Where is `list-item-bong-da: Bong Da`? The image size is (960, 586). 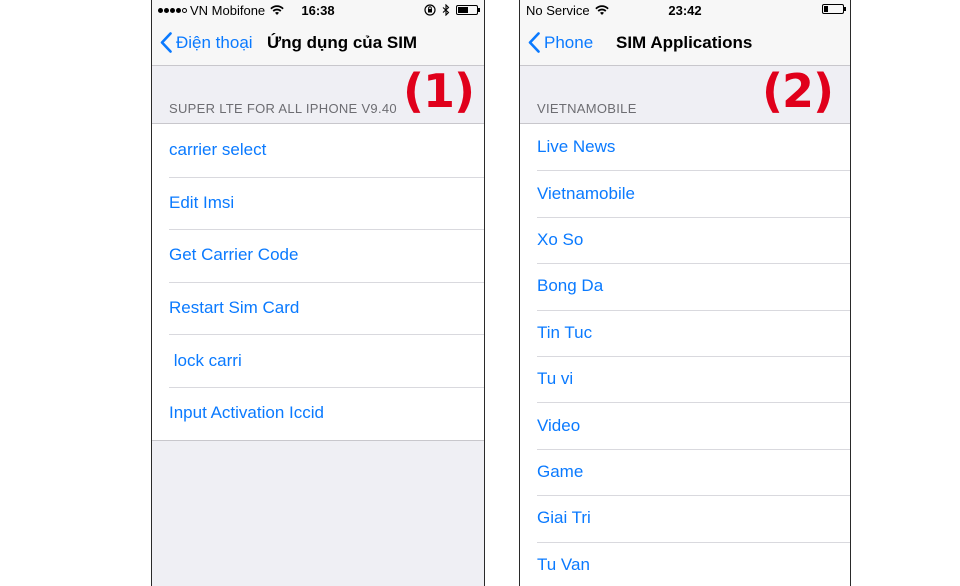
list-item-bong-da: Bong Da is located at coordinates (685, 286).